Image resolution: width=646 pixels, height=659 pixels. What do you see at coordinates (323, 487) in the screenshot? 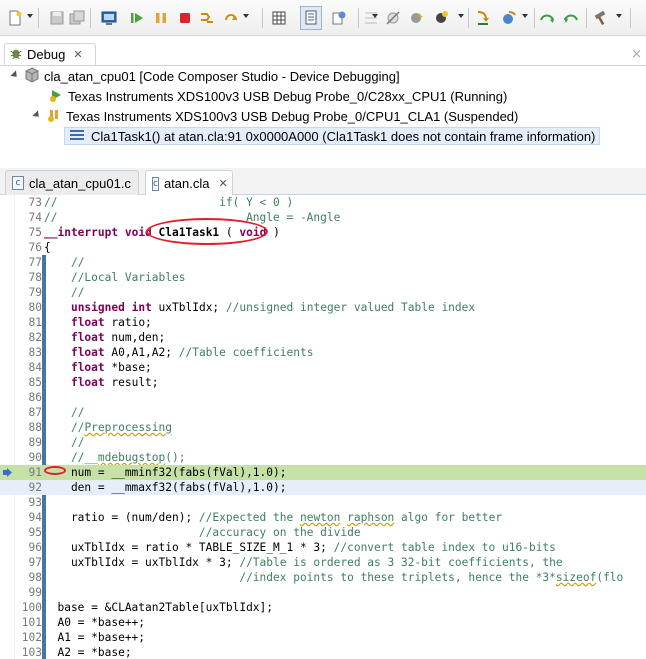
I see `code-line: 92 den = __mmaxf32(fabs(fVal),1.0);` at bounding box center [323, 487].